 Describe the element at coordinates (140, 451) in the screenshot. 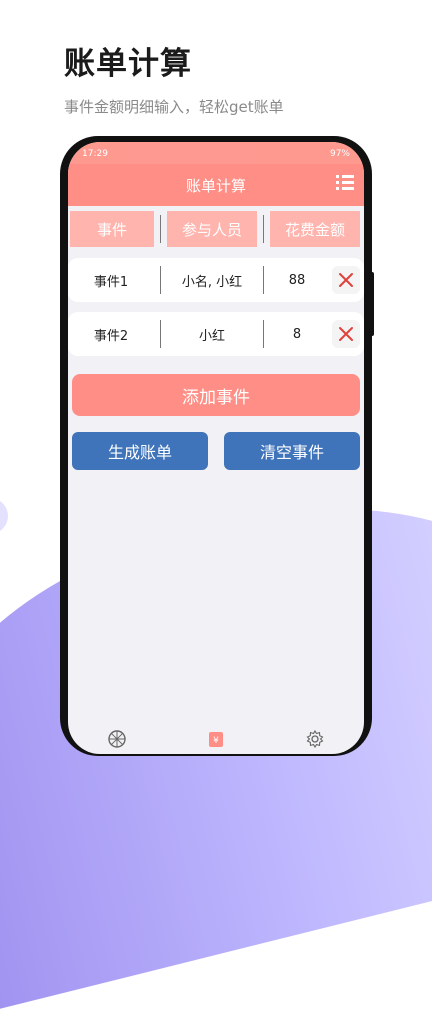

I see `generate-bill-button: 生成账单` at that location.